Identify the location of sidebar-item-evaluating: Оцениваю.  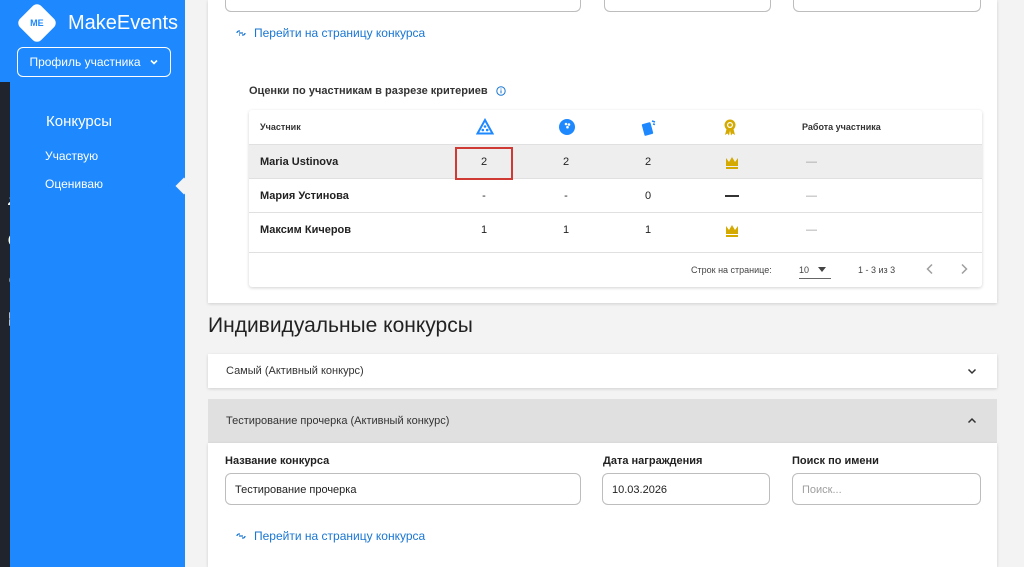
(74, 184).